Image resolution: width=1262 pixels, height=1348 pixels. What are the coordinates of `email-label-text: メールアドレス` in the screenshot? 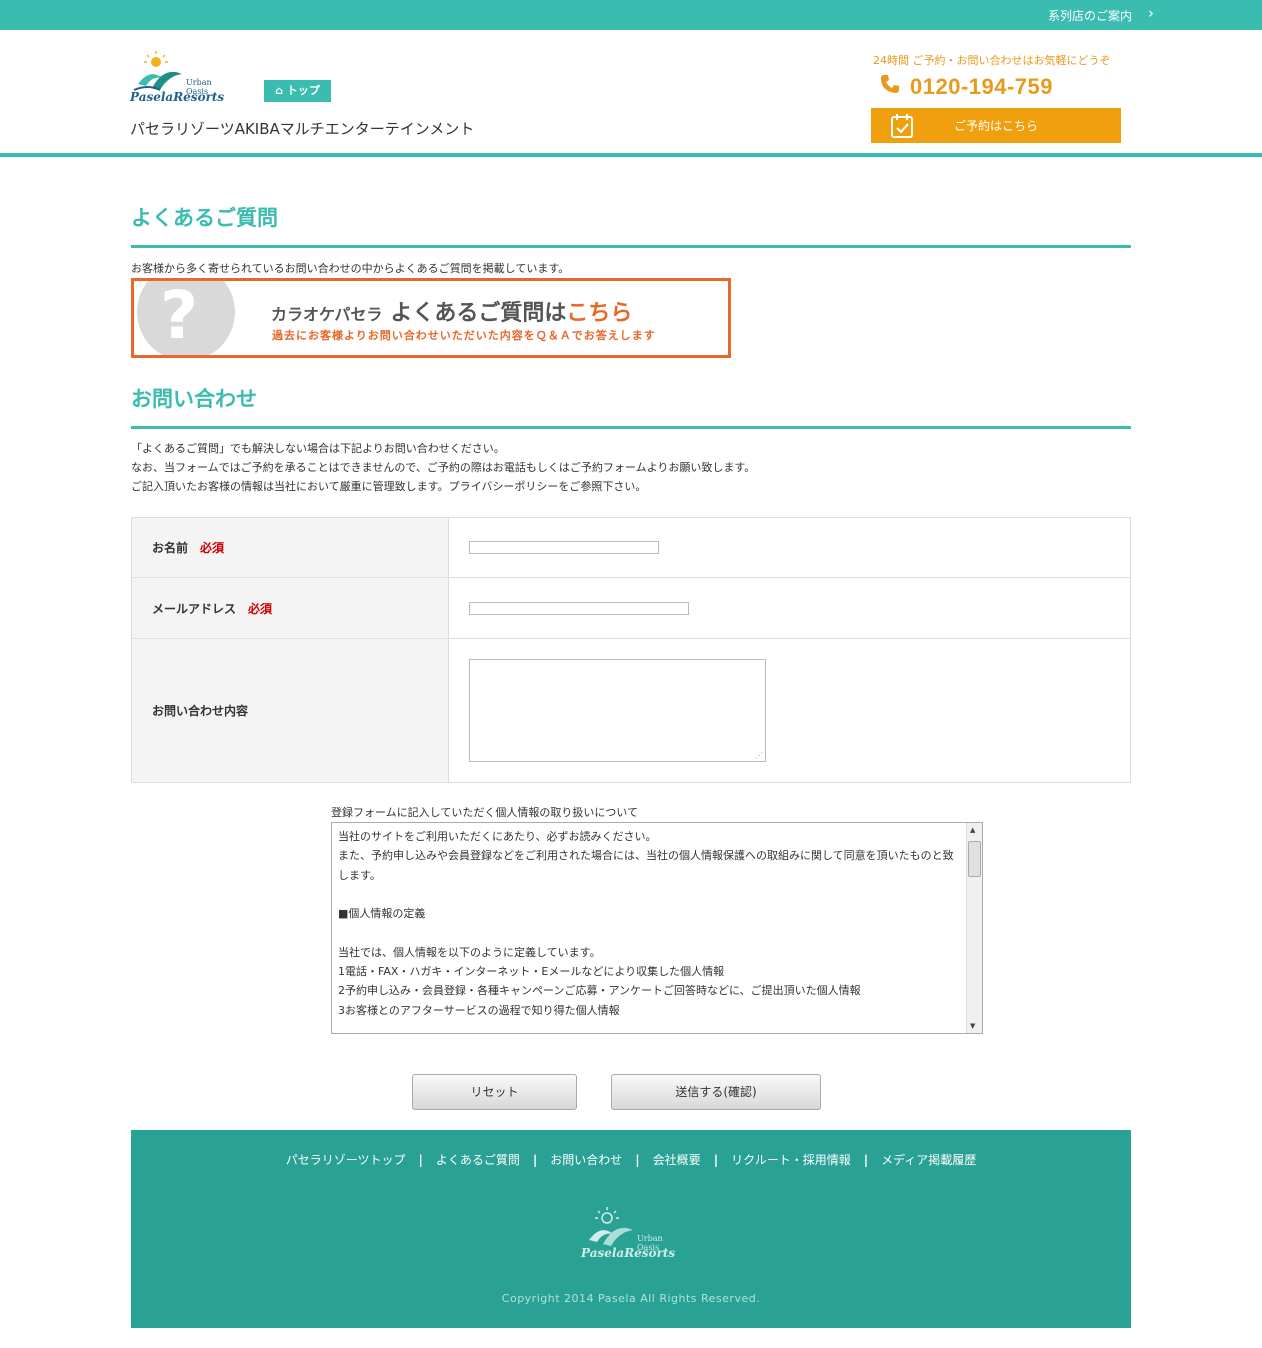 It's located at (194, 608).